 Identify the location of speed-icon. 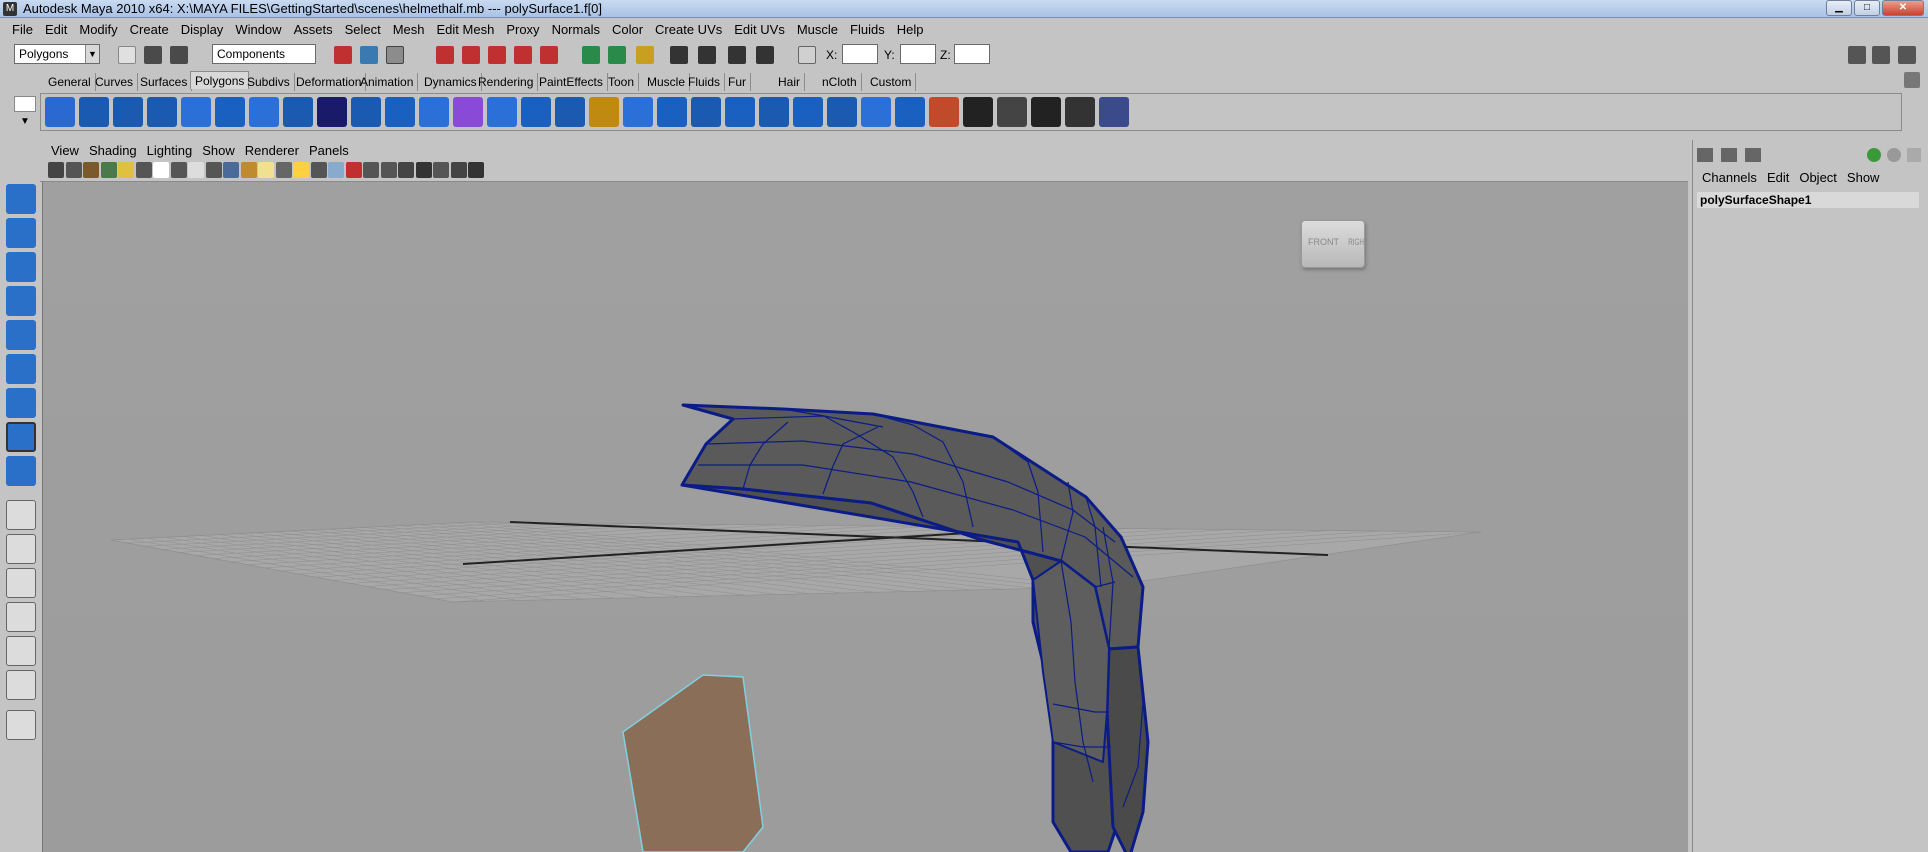
(1894, 155).